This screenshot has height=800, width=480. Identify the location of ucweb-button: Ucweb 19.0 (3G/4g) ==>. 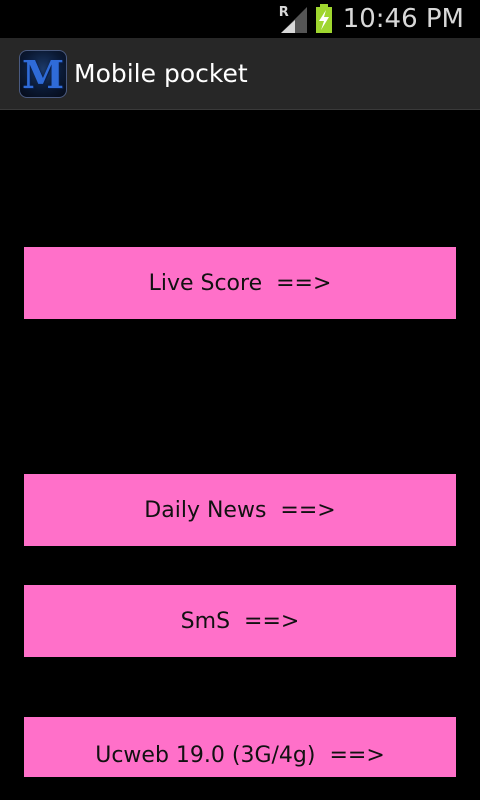
(240, 747).